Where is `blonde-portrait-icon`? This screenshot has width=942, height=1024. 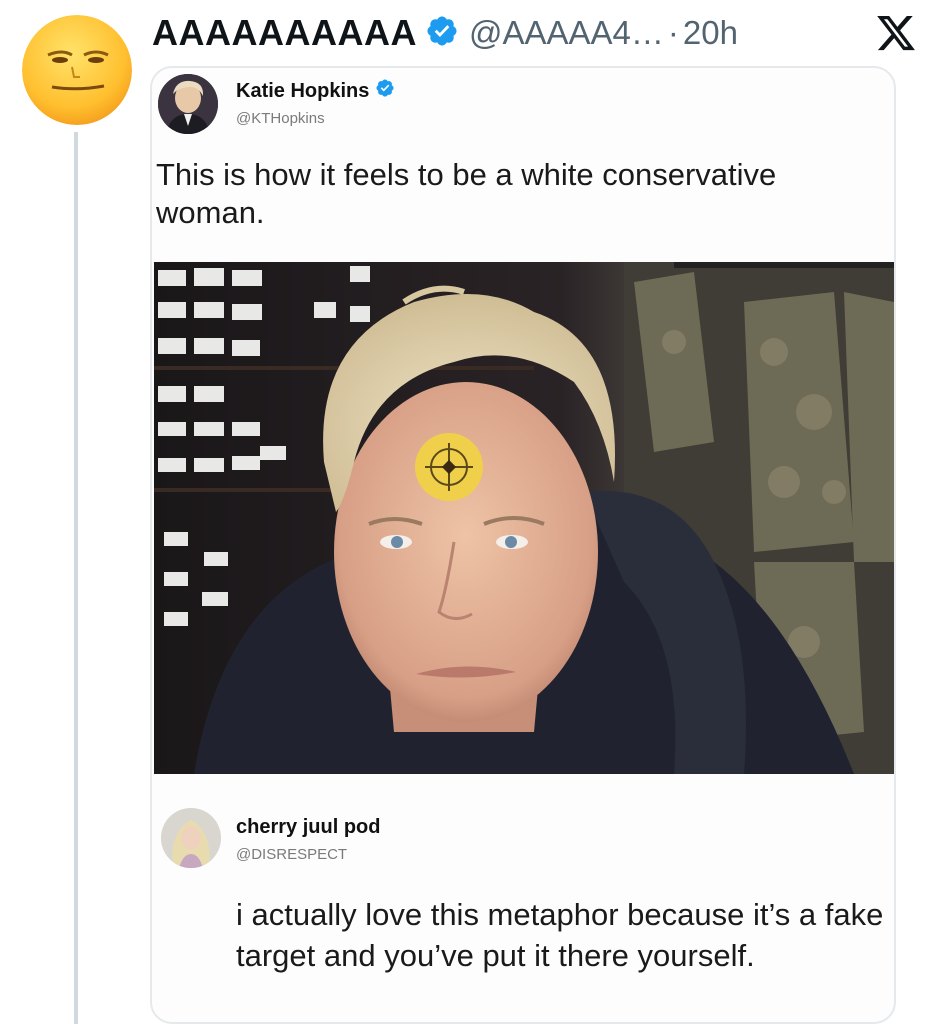
blonde-portrait-icon is located at coordinates (191, 838).